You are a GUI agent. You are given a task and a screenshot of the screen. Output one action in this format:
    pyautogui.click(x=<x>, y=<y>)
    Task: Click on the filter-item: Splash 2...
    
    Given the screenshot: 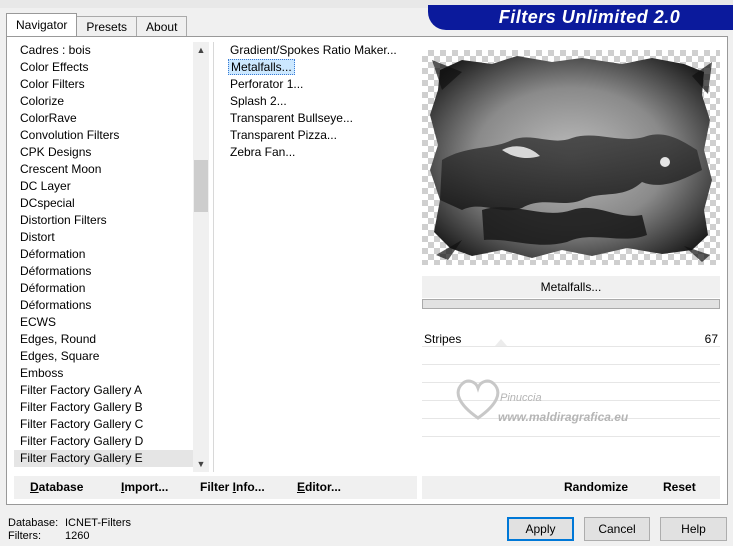 What is the action you would take?
    pyautogui.click(x=317, y=101)
    